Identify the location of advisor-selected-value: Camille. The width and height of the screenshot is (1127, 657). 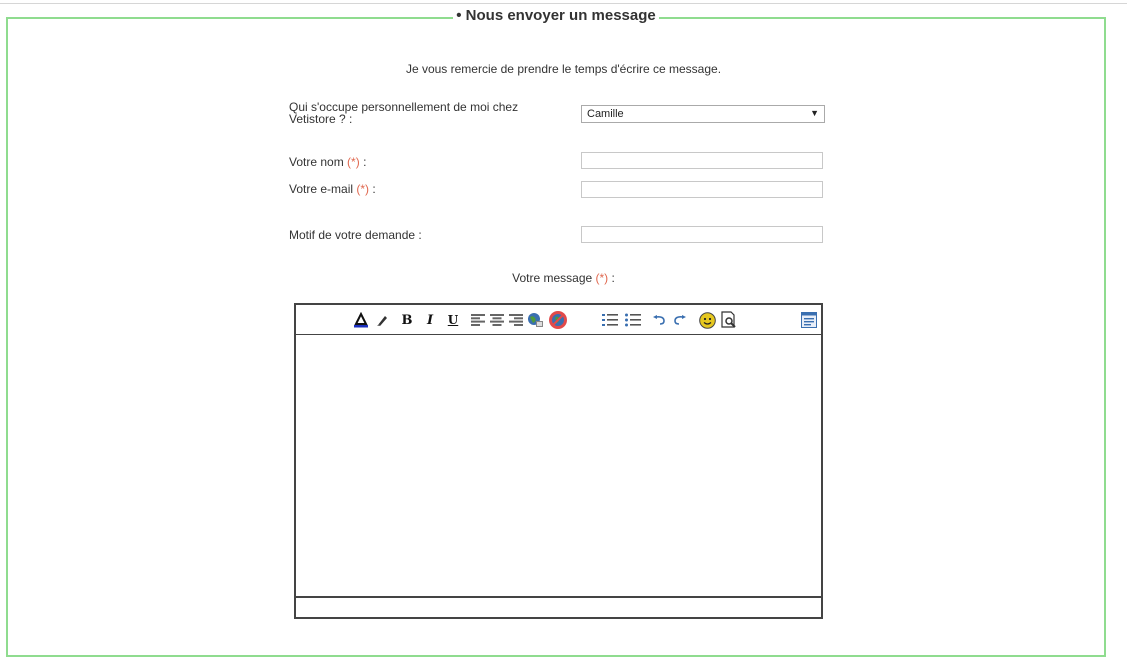
(605, 114).